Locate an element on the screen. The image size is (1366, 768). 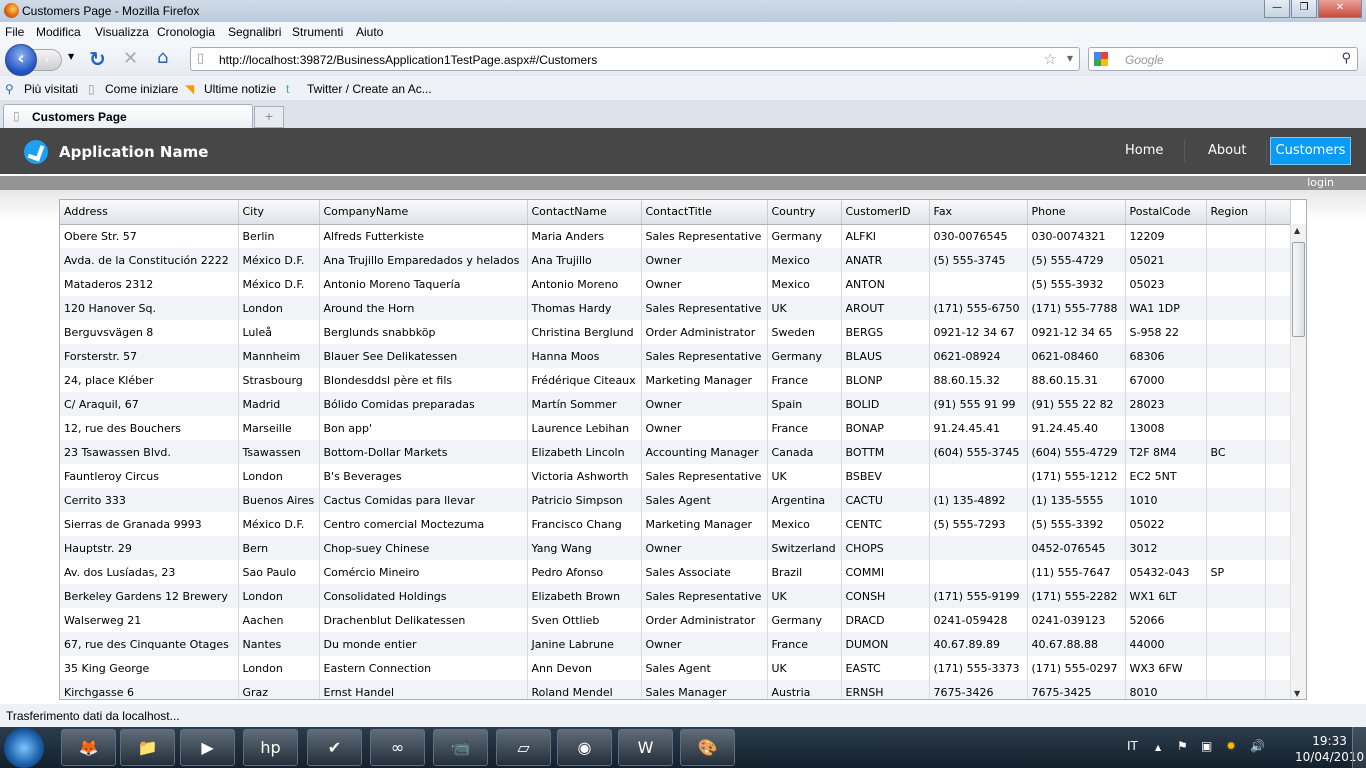
taskbar-word: W is located at coordinates (645, 747).